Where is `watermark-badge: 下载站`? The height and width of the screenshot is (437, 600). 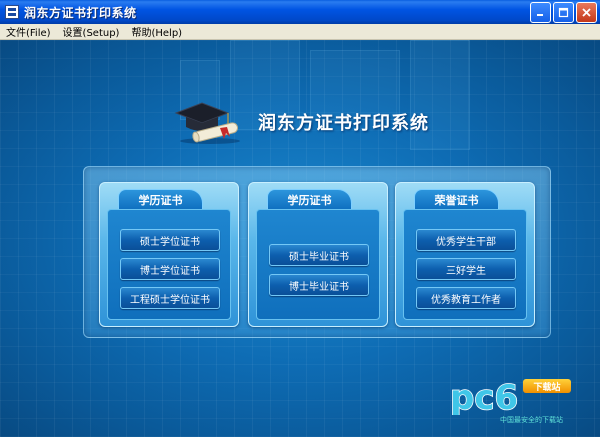 watermark-badge: 下载站 is located at coordinates (547, 386).